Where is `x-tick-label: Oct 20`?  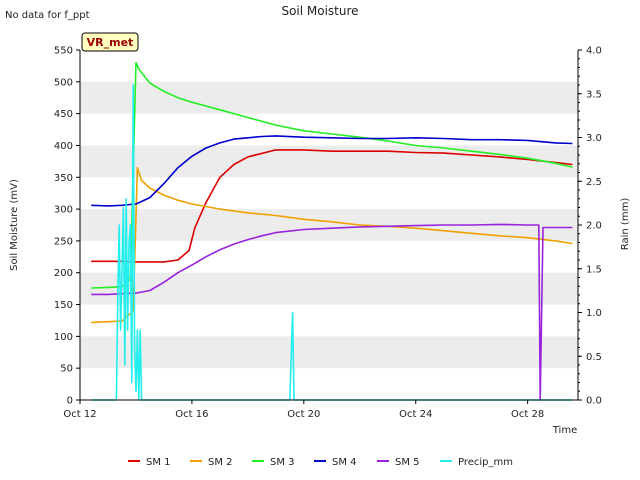 x-tick-label: Oct 20 is located at coordinates (303, 414).